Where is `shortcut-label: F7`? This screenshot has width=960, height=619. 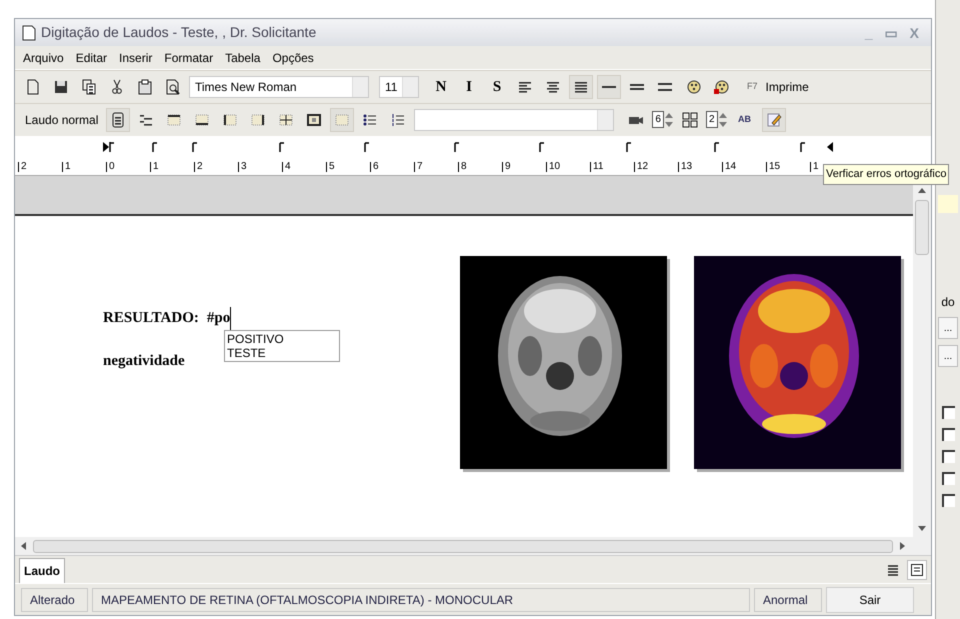
shortcut-label: F7 is located at coordinates (752, 87).